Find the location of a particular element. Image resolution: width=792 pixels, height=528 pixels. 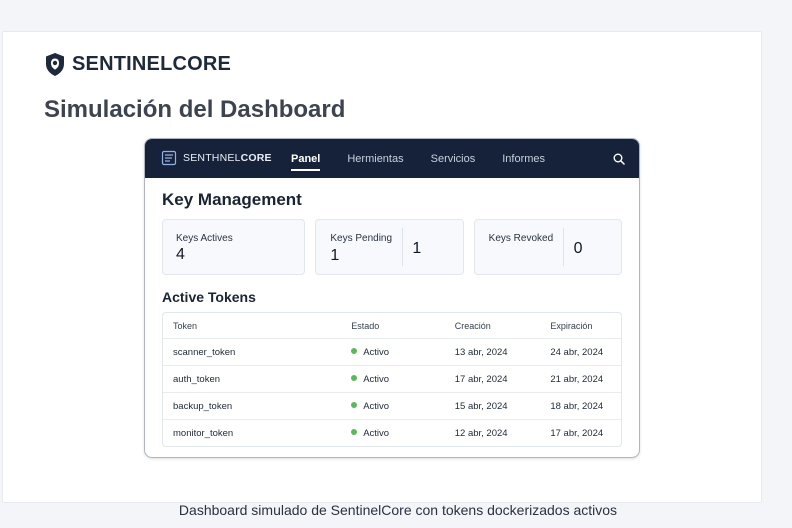

app-logo-text: SENTHNELCORE is located at coordinates (227, 158).